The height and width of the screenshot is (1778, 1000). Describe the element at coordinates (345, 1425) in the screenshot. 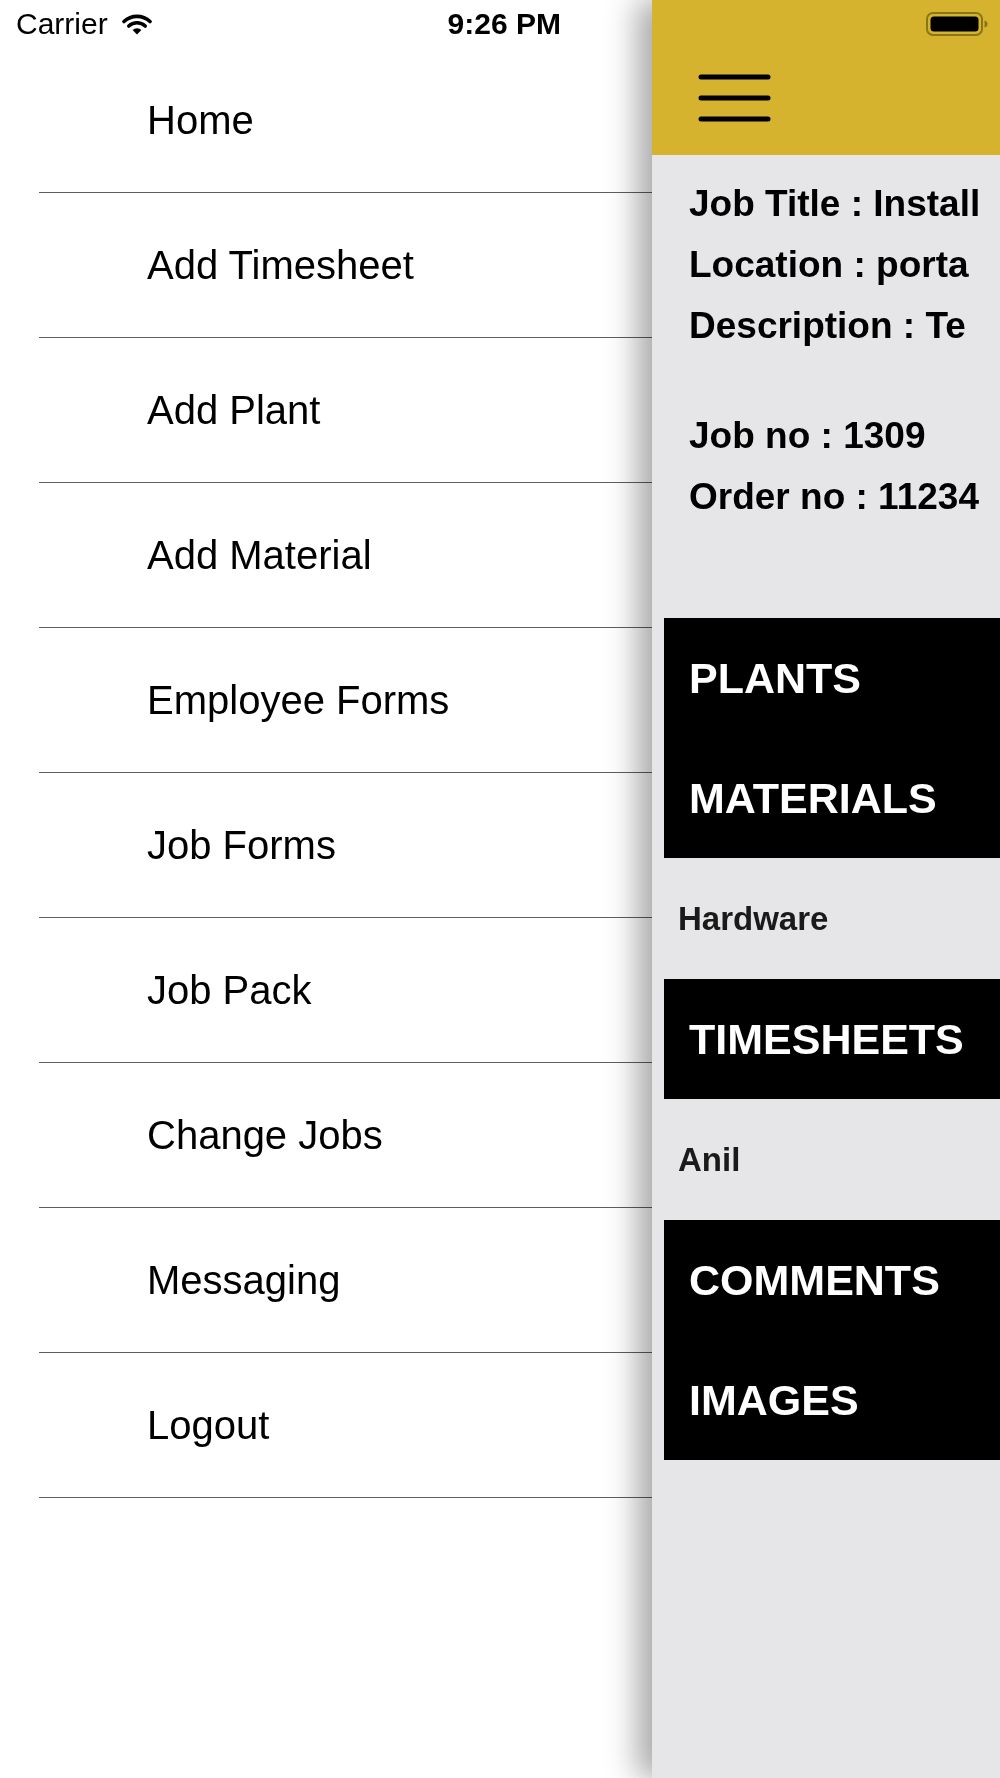

I see `menu-item: Logout` at that location.